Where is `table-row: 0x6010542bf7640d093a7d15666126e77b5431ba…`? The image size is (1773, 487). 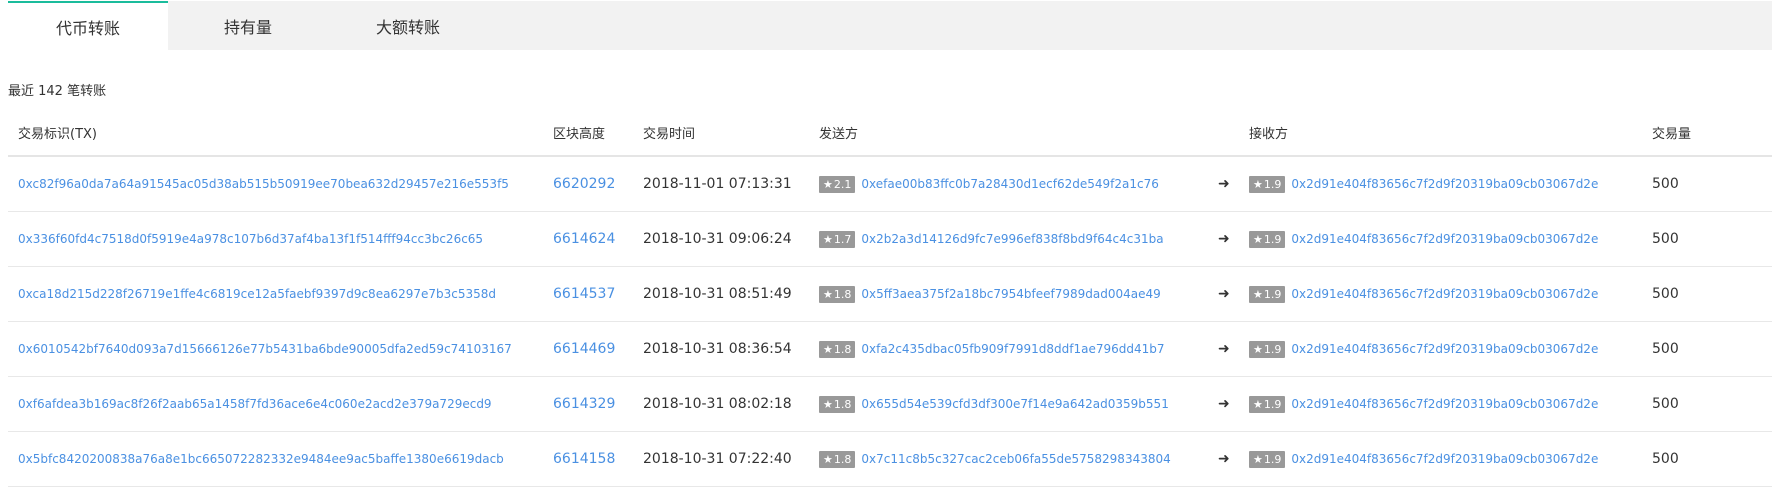 table-row: 0x6010542bf7640d093a7d15666126e77b5431ba… is located at coordinates (890, 349).